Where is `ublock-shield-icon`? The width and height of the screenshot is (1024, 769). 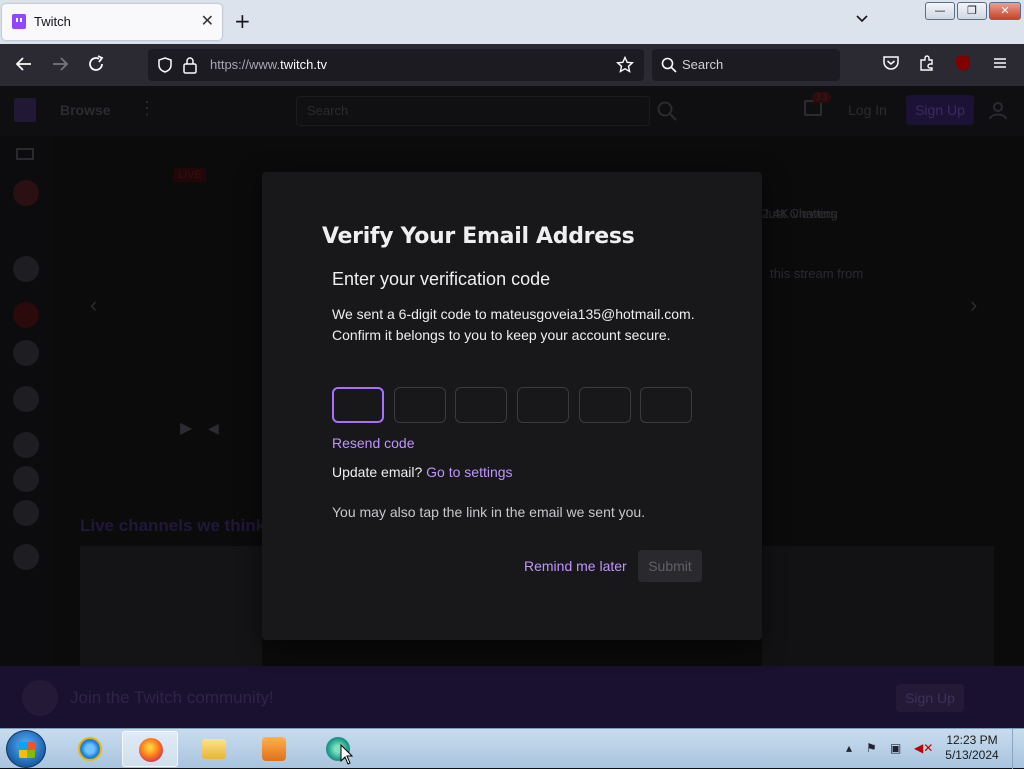 ublock-shield-icon is located at coordinates (963, 63).